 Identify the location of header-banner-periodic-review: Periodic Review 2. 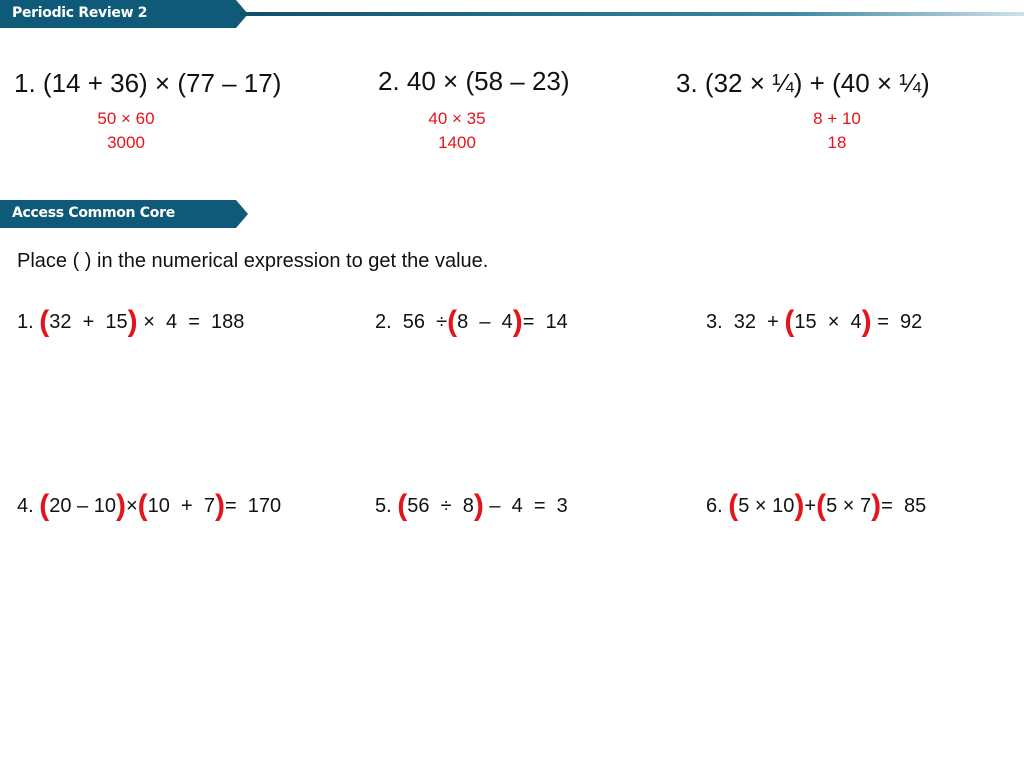
(125, 14).